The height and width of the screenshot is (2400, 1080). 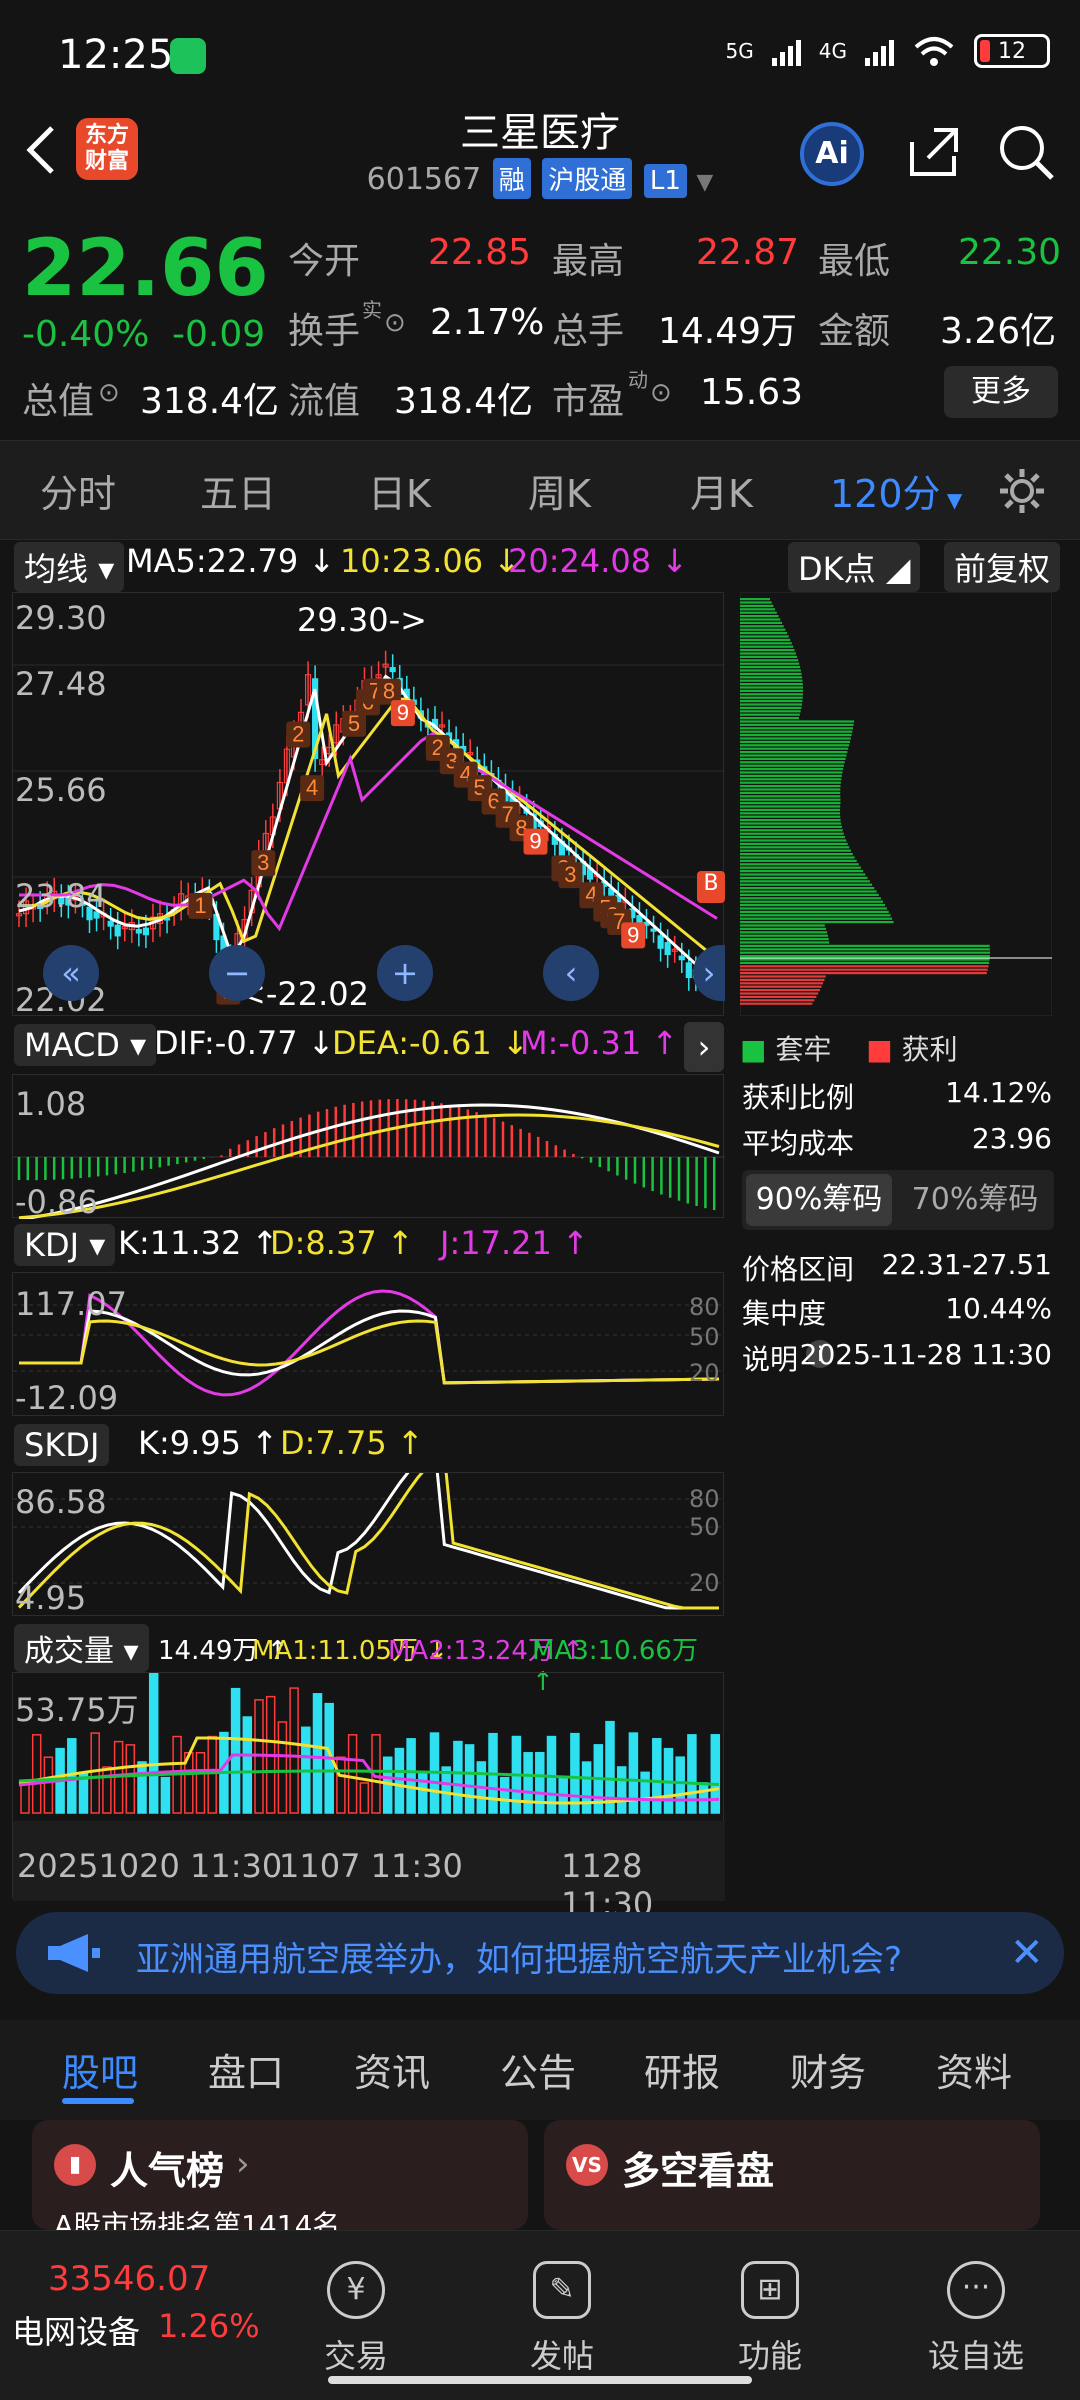 I want to click on skdj-chart: 86.58 4.95 80 50 20, so click(x=368, y=1544).